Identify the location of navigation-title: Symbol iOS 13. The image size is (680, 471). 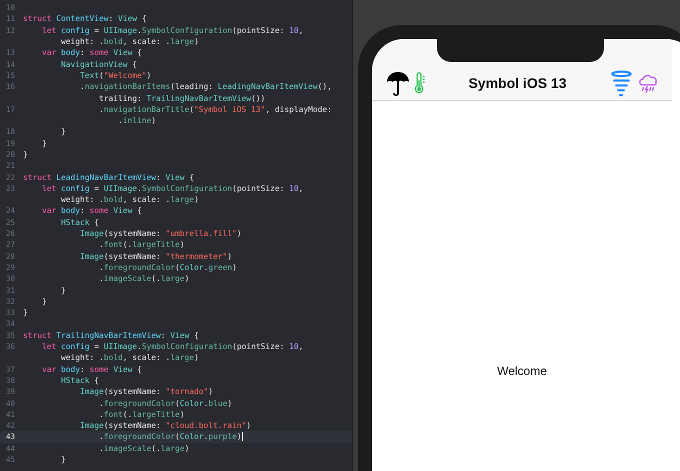
(517, 83).